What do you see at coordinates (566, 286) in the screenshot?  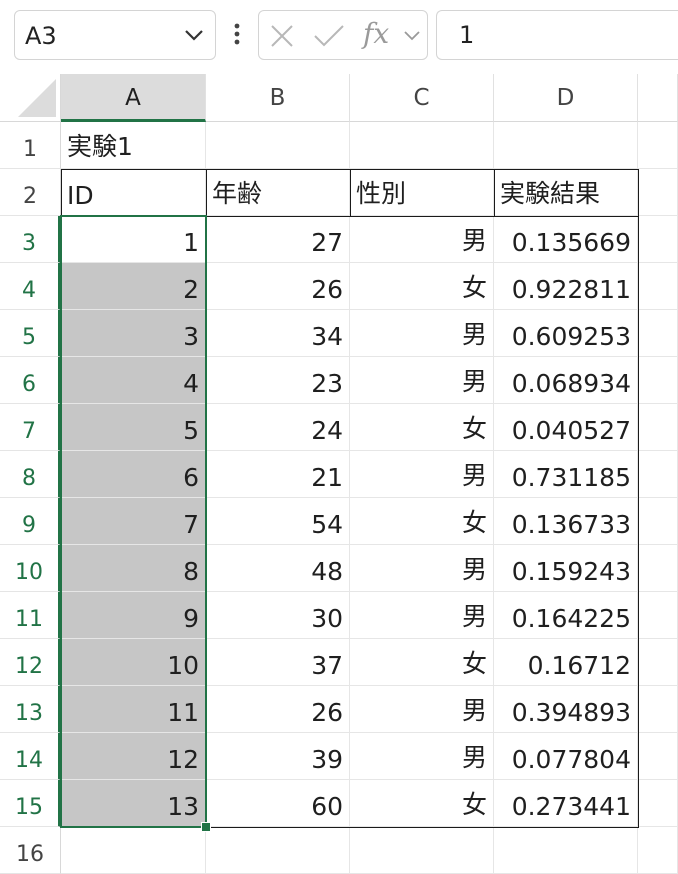 I see `cell-d4: 0.922811` at bounding box center [566, 286].